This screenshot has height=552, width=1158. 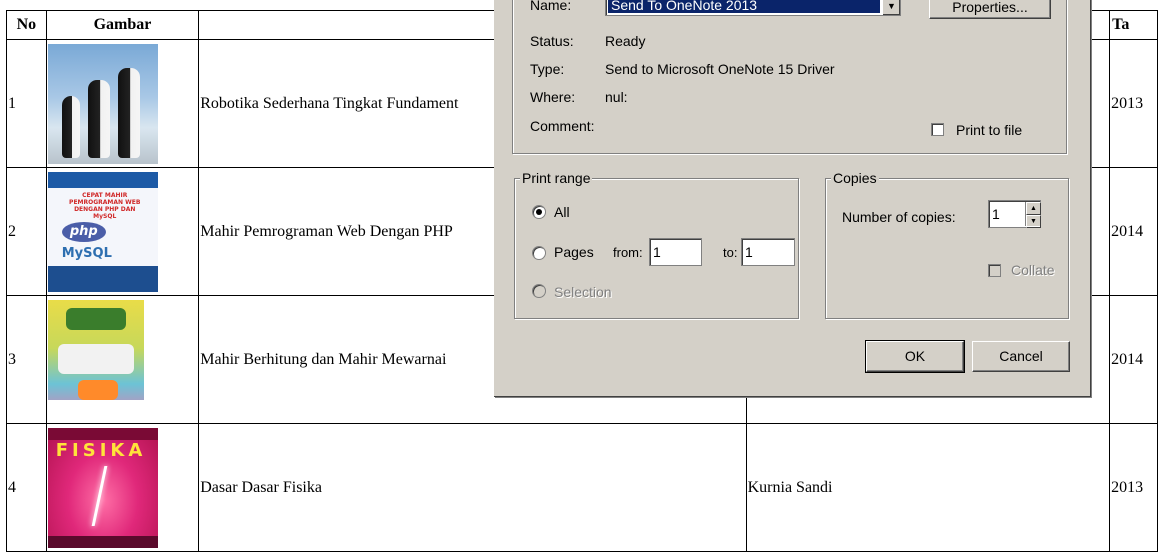 I want to click on collate-label: Collate, so click(x=1033, y=270).